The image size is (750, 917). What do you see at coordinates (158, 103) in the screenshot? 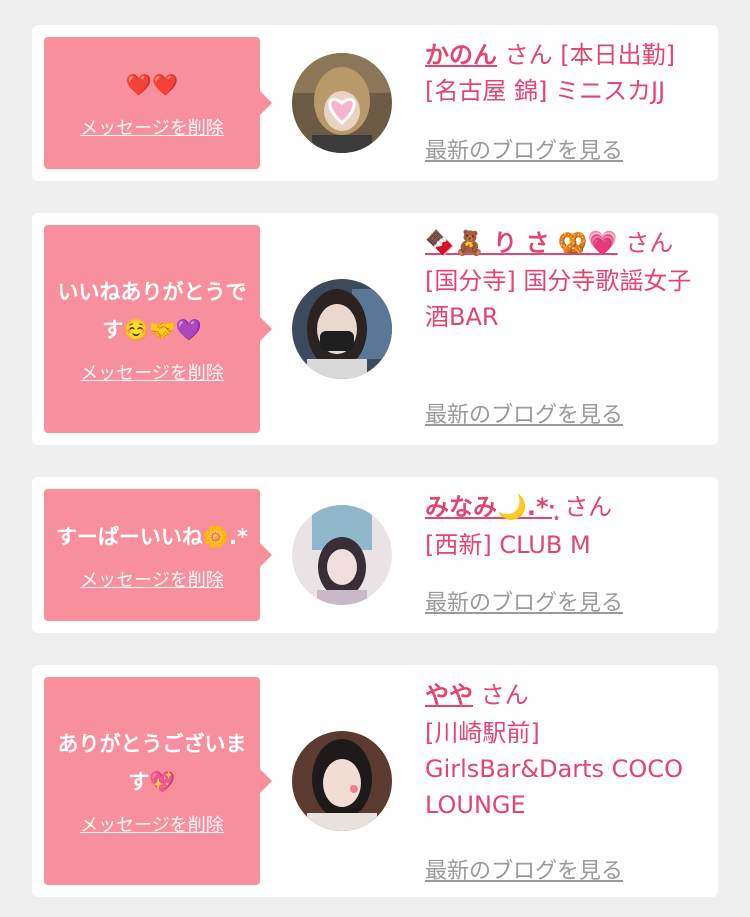
I see `message-bubble: ❤️❤️ メッセージを削除` at bounding box center [158, 103].